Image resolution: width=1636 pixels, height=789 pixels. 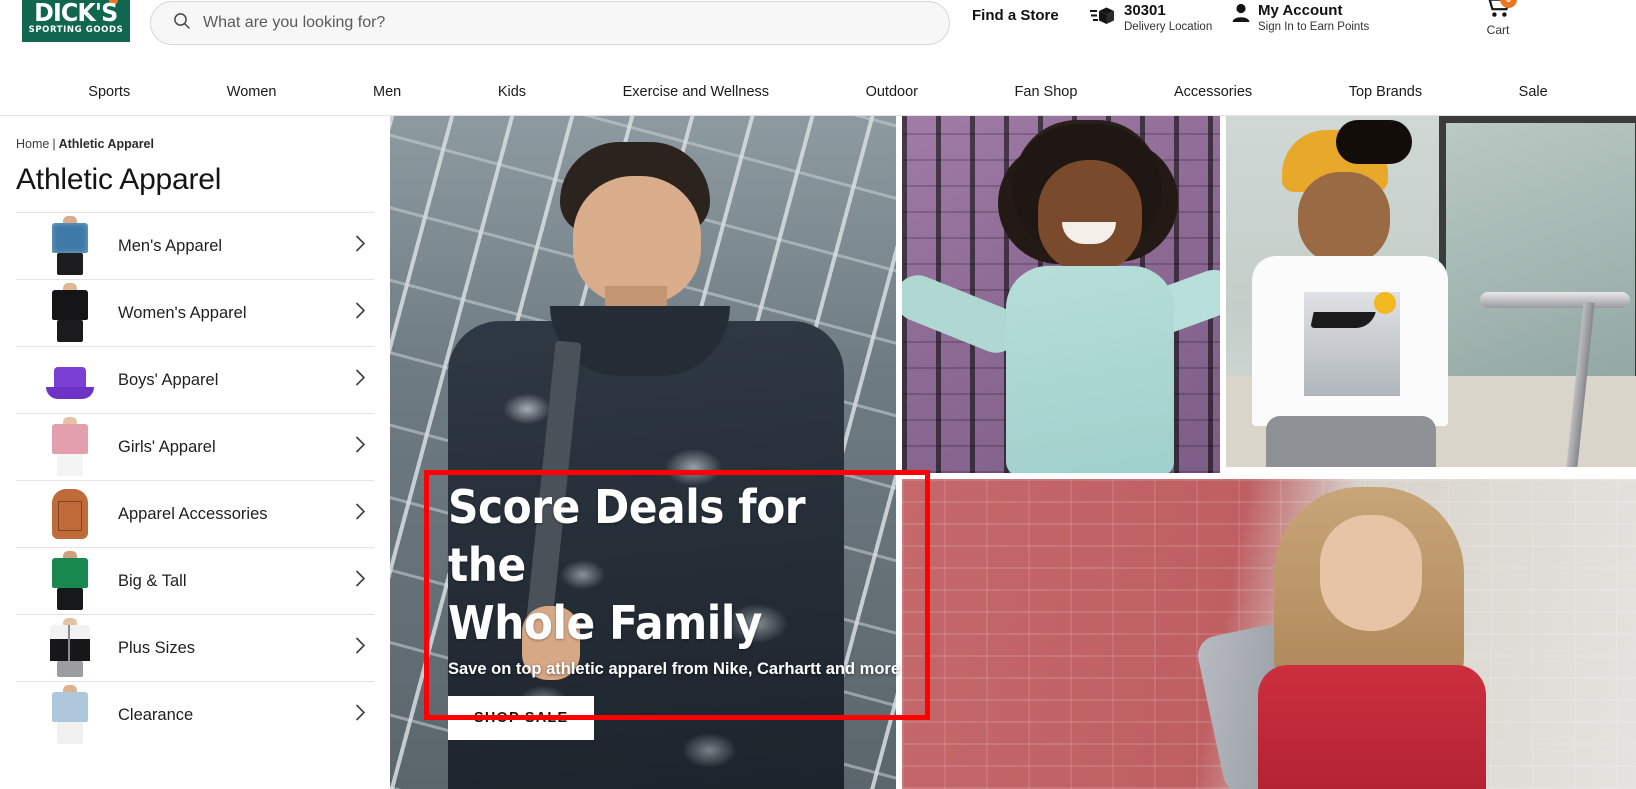 What do you see at coordinates (70, 313) in the screenshot?
I see `womens-black-tee-thumbnail` at bounding box center [70, 313].